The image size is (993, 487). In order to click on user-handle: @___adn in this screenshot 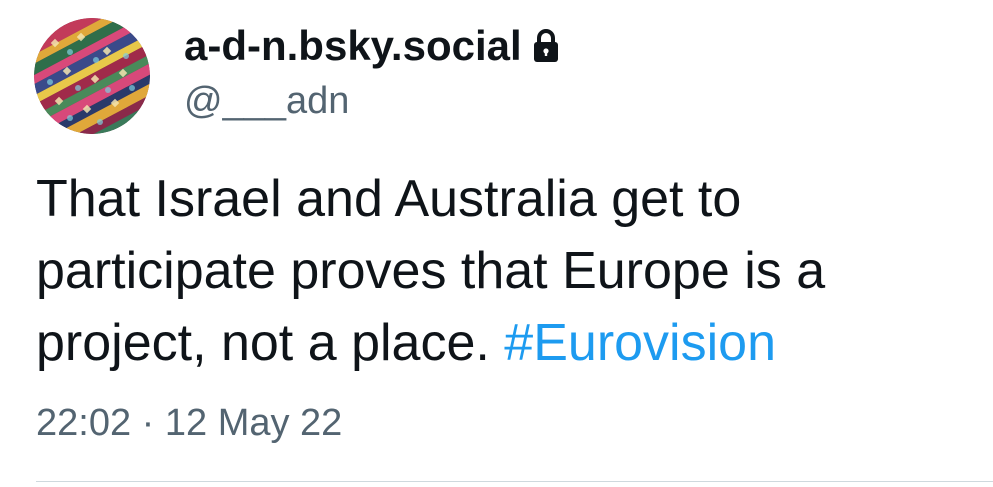, I will do `click(266, 101)`.